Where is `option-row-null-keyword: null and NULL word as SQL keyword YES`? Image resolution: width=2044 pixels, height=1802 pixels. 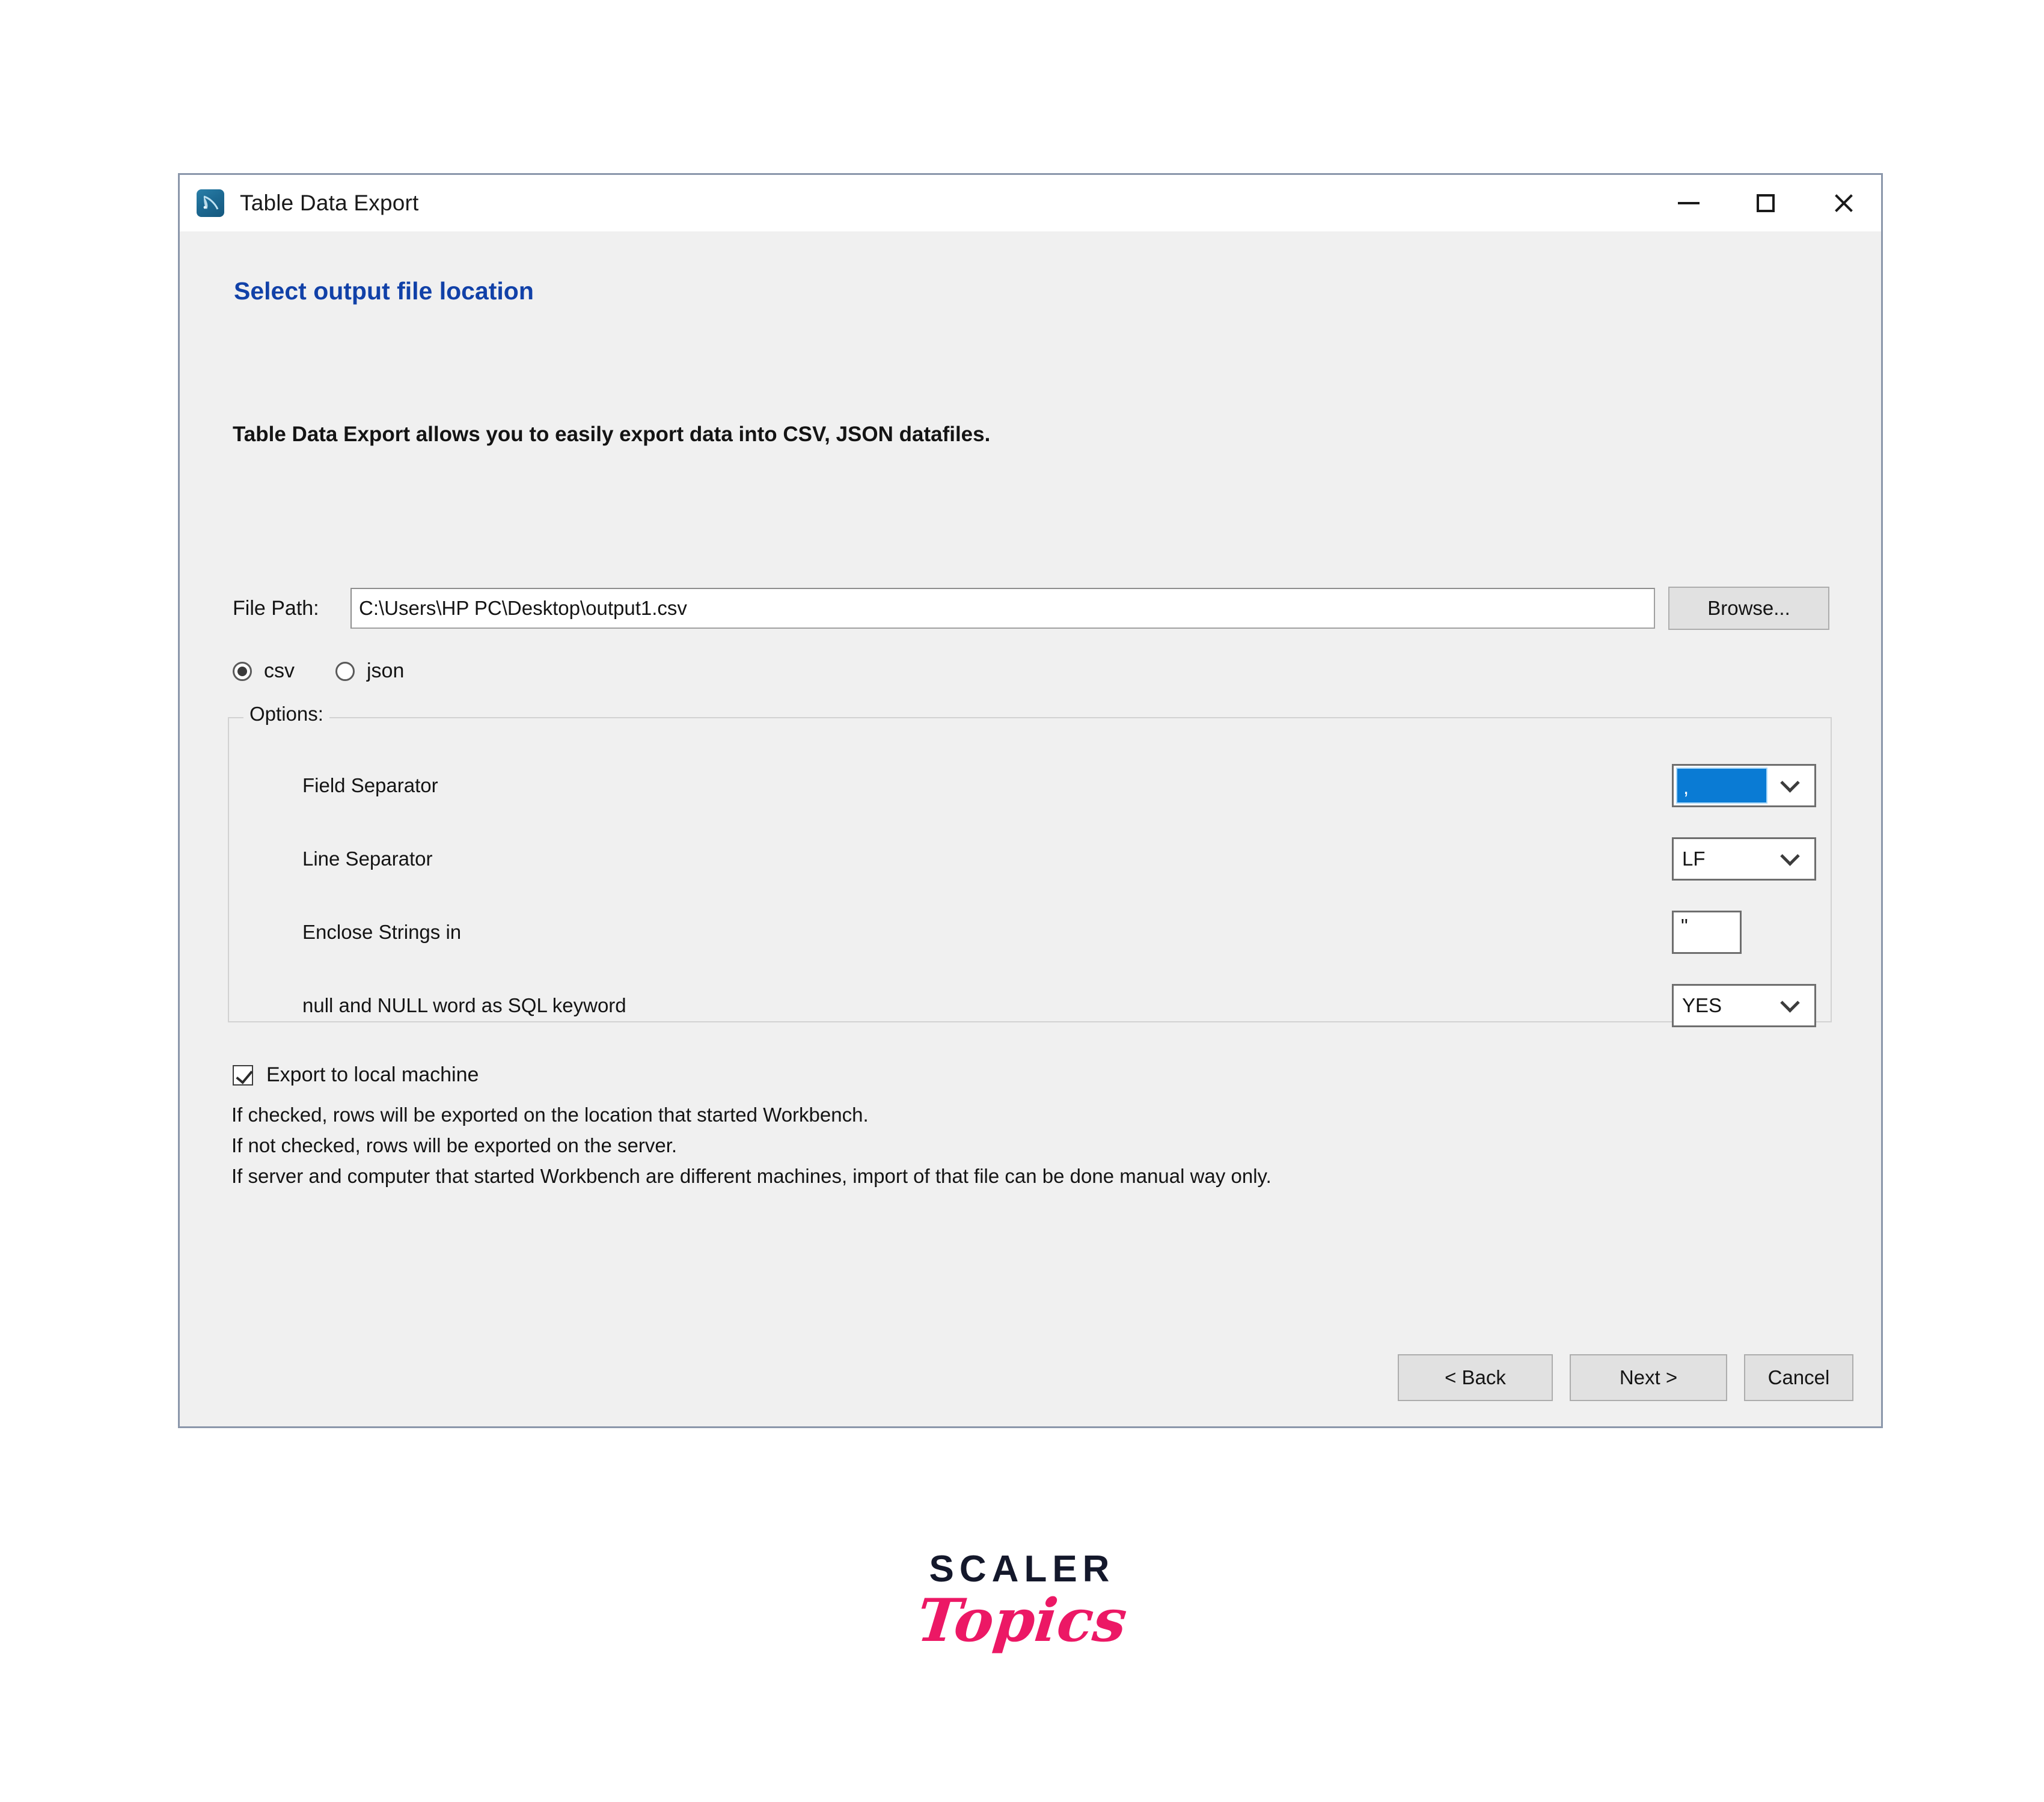
option-row-null-keyword: null and NULL word as SQL keyword YES is located at coordinates (1030, 1006).